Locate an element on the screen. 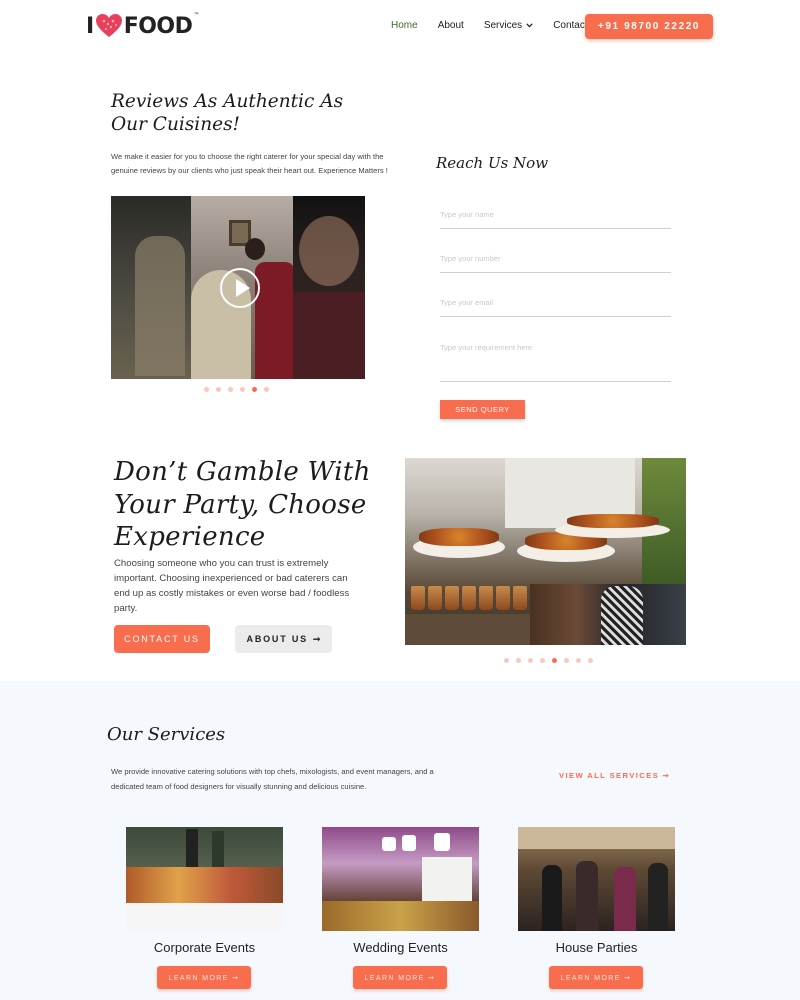 The image size is (800, 1000). food-carousel-dots is located at coordinates (552, 660).